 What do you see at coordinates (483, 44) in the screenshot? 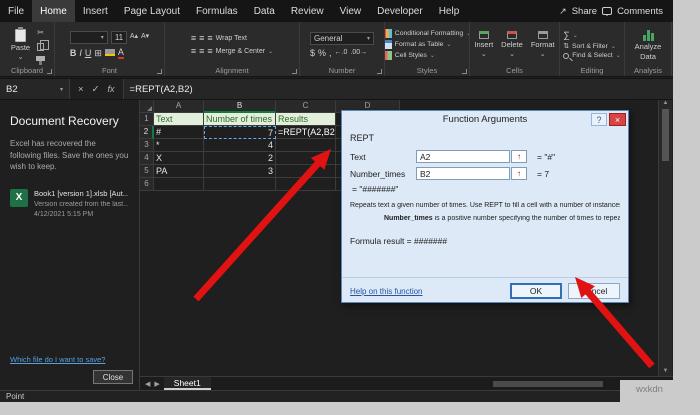
I see `insert-cells-button: Insert ⌄` at bounding box center [483, 44].